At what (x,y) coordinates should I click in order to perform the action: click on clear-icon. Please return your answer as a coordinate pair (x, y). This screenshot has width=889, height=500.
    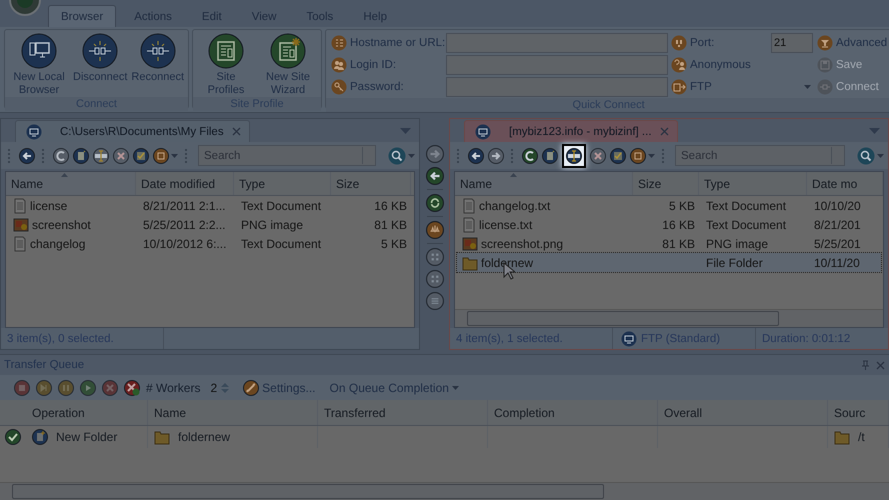
    Looking at the image, I should click on (132, 388).